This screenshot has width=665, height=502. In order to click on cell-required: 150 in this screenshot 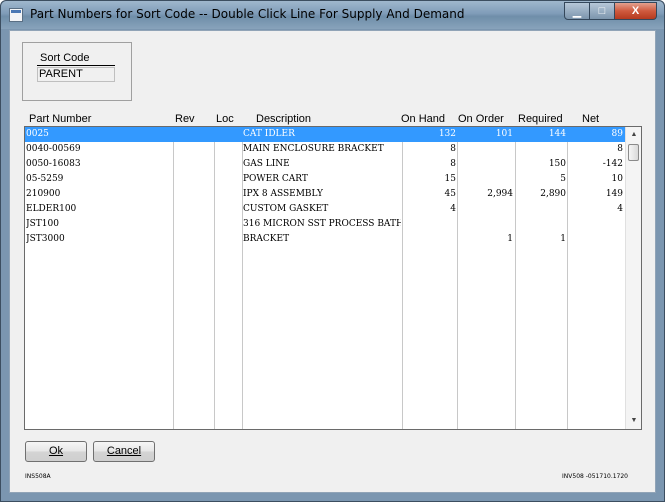, I will do `click(557, 164)`.